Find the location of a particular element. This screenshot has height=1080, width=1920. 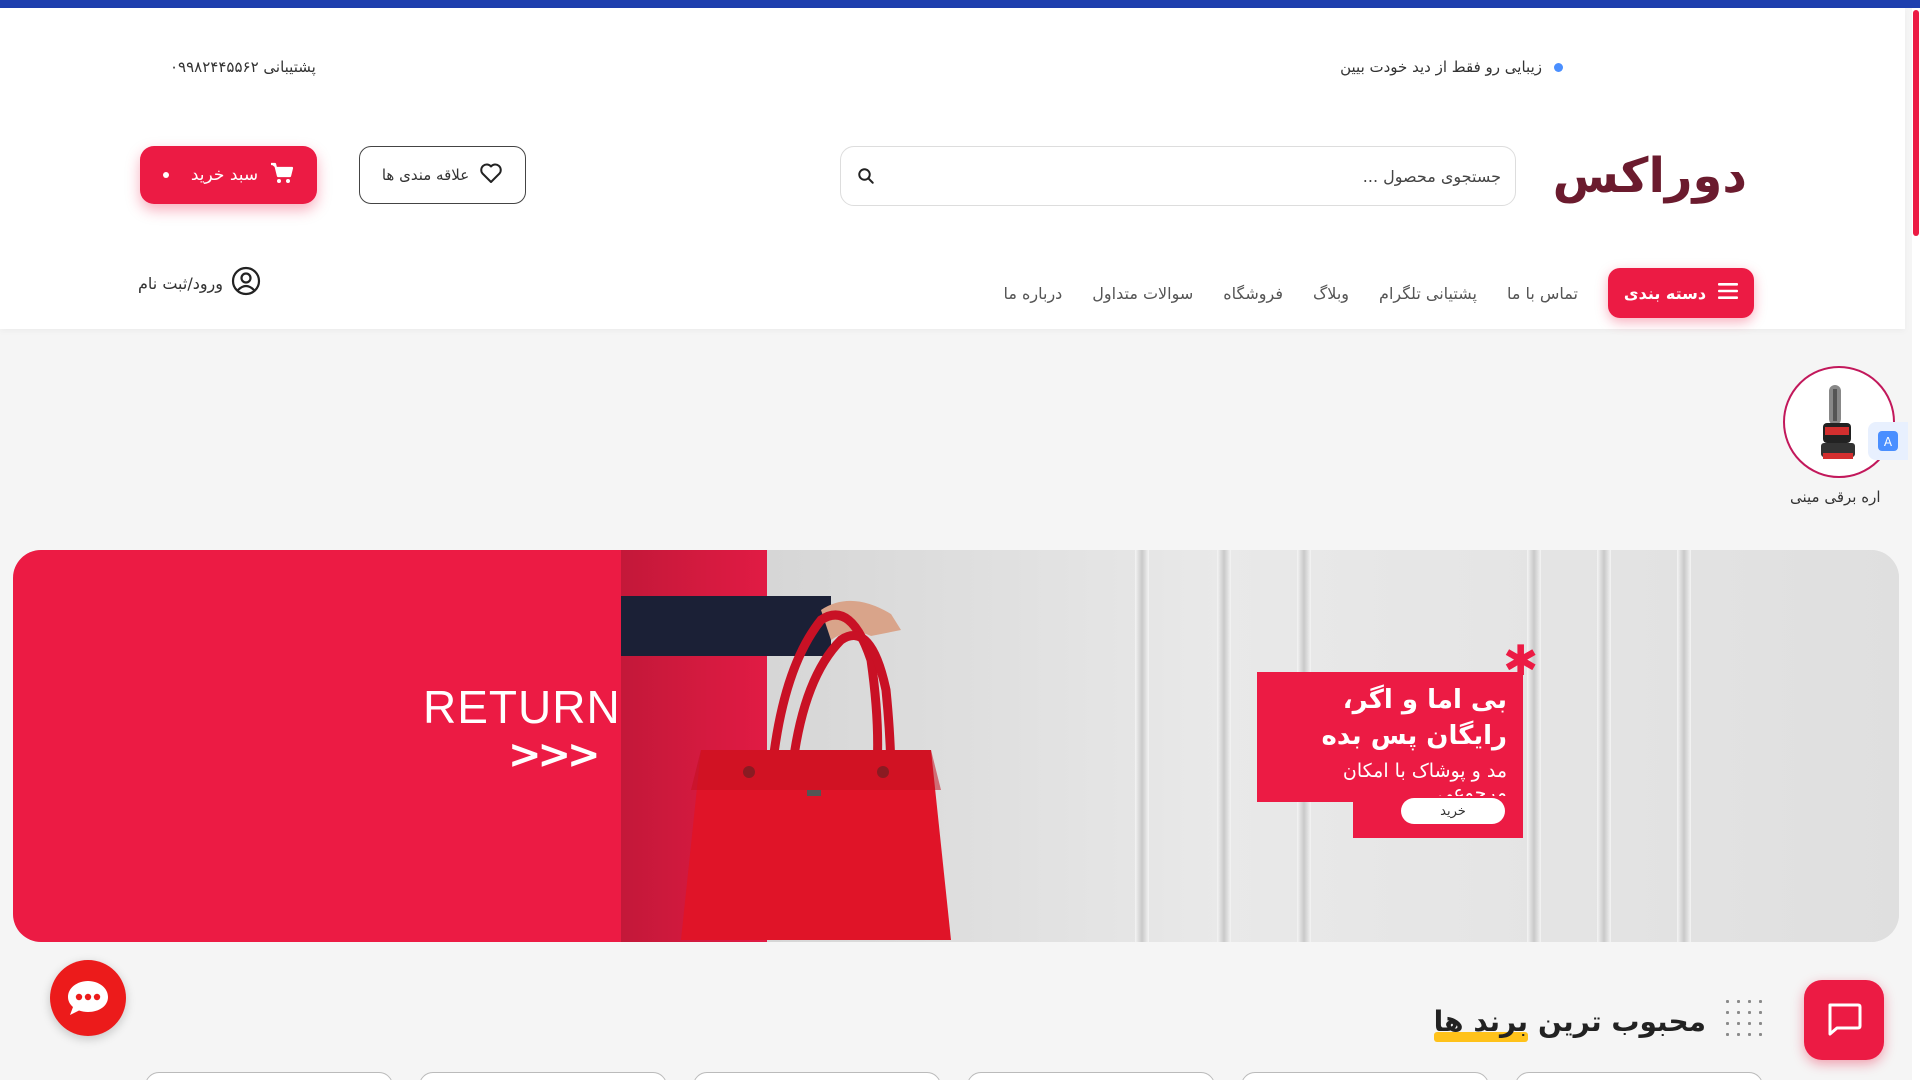

chat-bubble-button is located at coordinates (88, 998).